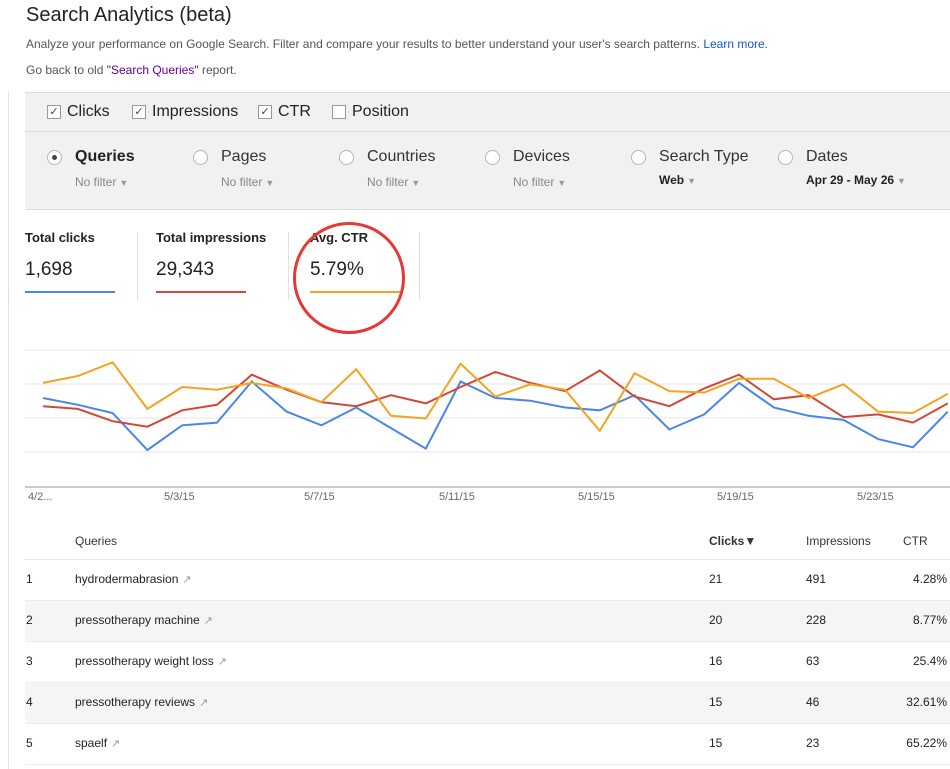 This screenshot has width=950, height=769. What do you see at coordinates (487, 112) in the screenshot?
I see `metric-checkbox-bar: ✓ Clicks ✓ Impressions ✓ CTR Position` at bounding box center [487, 112].